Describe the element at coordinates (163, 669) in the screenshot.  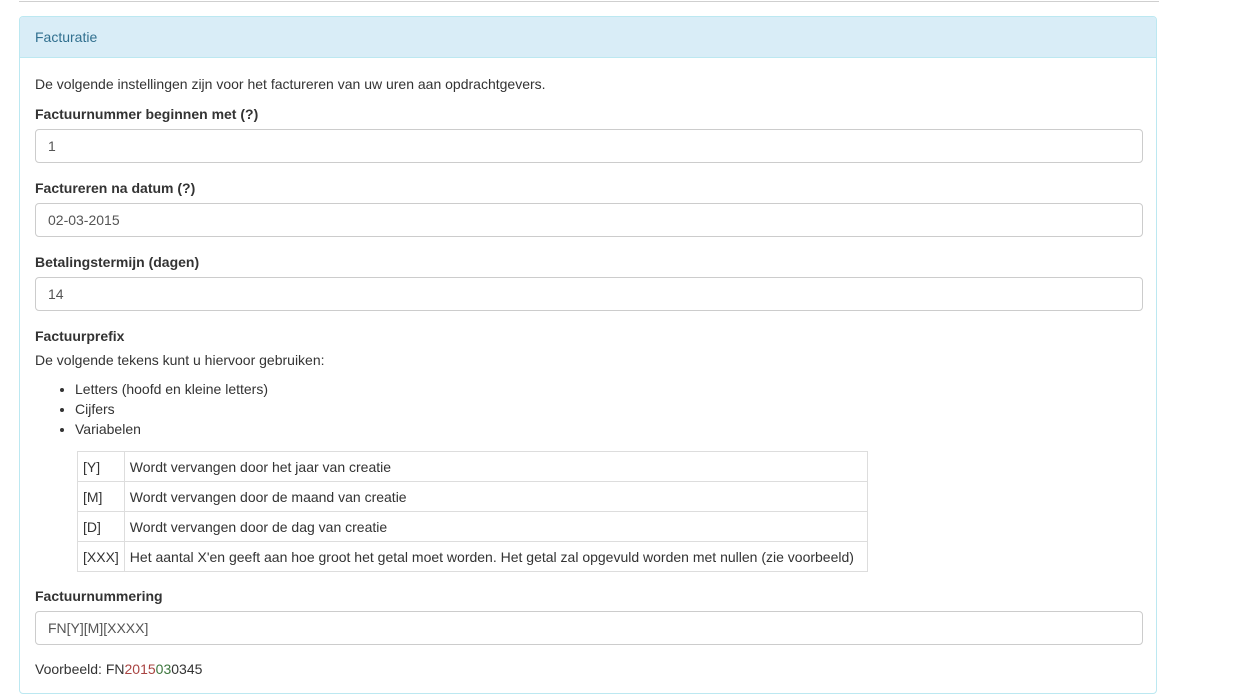
I see `example-month: 03` at that location.